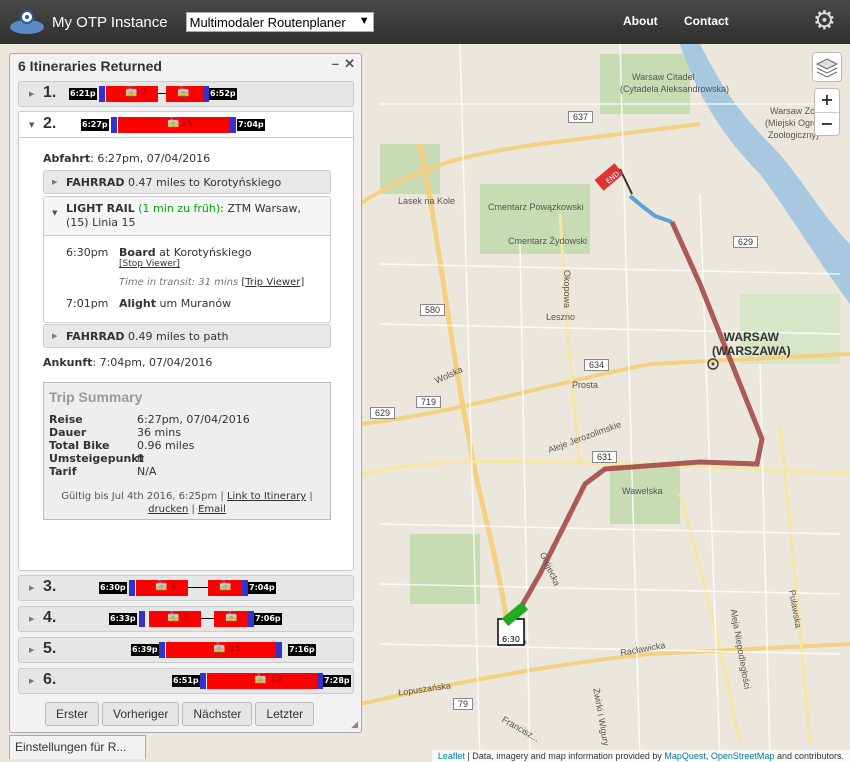 This screenshot has width=850, height=762. Describe the element at coordinates (613, 179) in the screenshot. I see `end-marker: END` at that location.